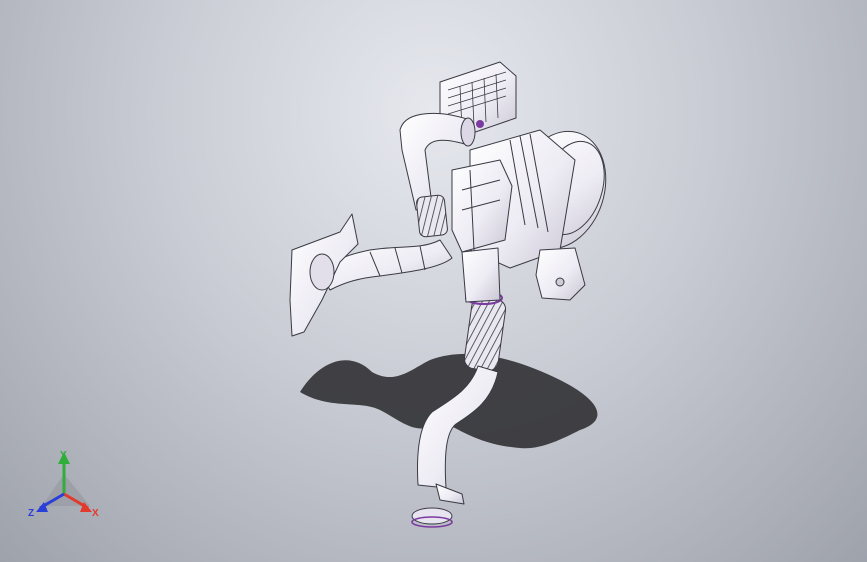  Describe the element at coordinates (481, 275) in the screenshot. I see `coupler-stub` at that location.